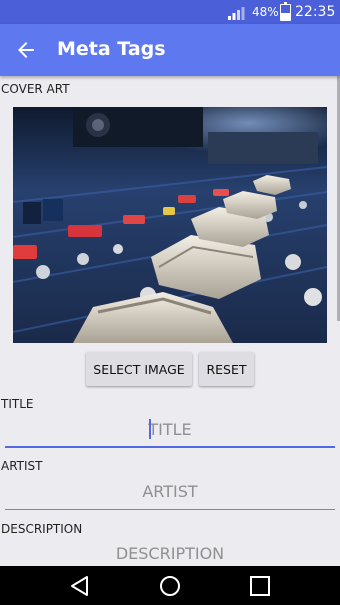 This screenshot has width=340, height=605. I want to click on nav-home-icon, so click(170, 586).